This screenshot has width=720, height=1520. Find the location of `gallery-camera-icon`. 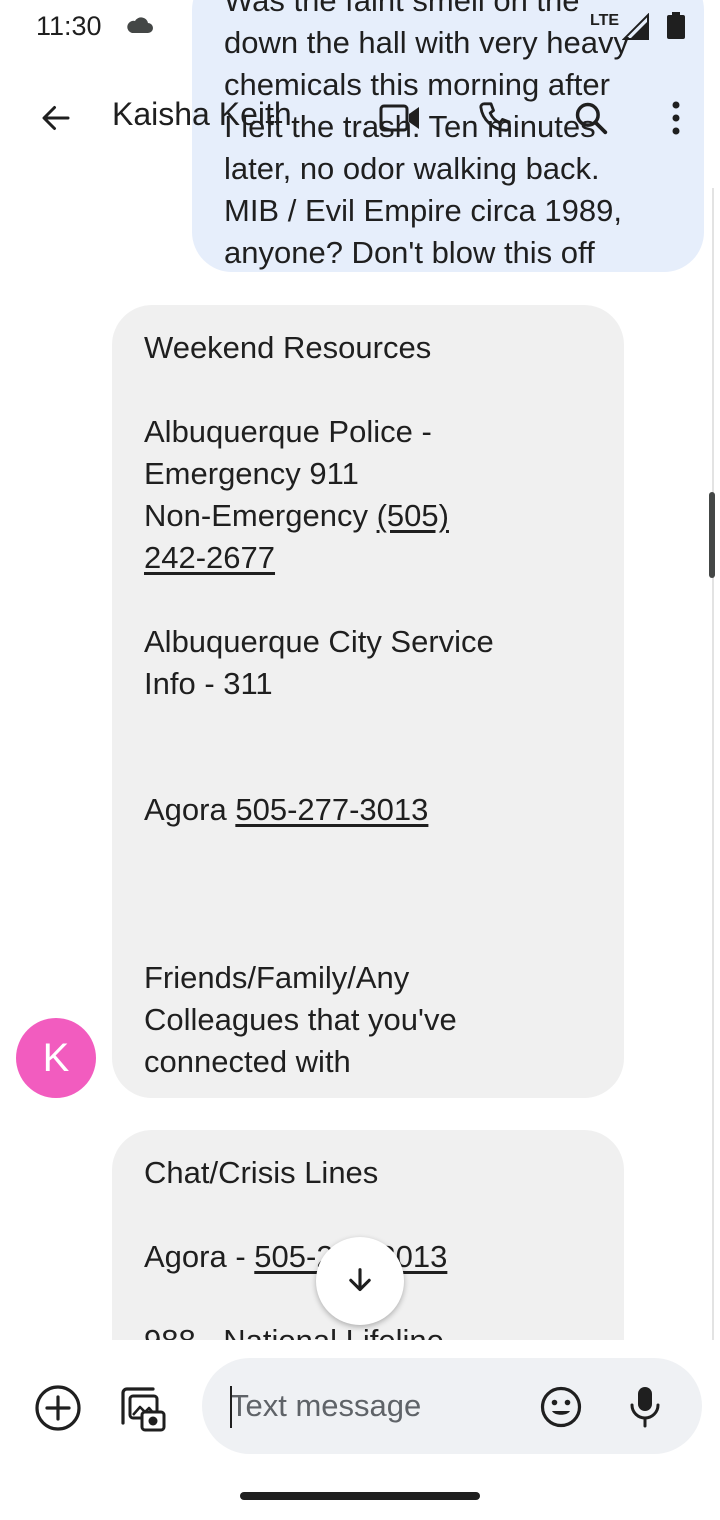

gallery-camera-icon is located at coordinates (143, 1409).